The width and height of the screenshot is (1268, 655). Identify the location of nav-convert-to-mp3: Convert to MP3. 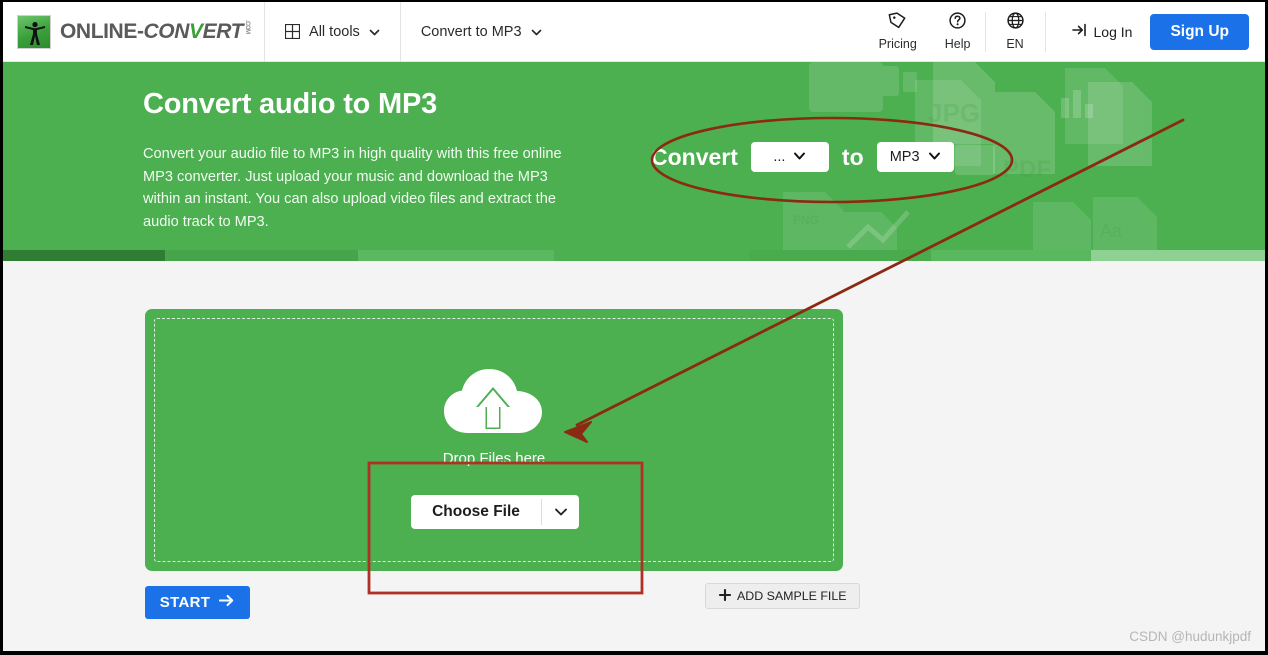
(480, 31).